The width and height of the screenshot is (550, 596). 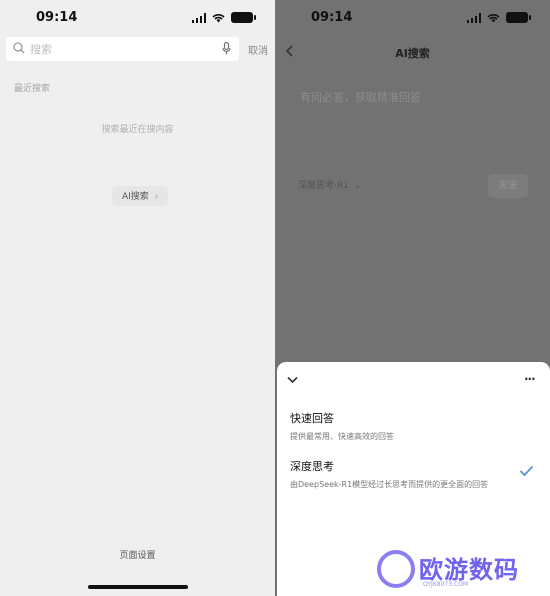 I want to click on checkmark-icon, so click(x=526, y=471).